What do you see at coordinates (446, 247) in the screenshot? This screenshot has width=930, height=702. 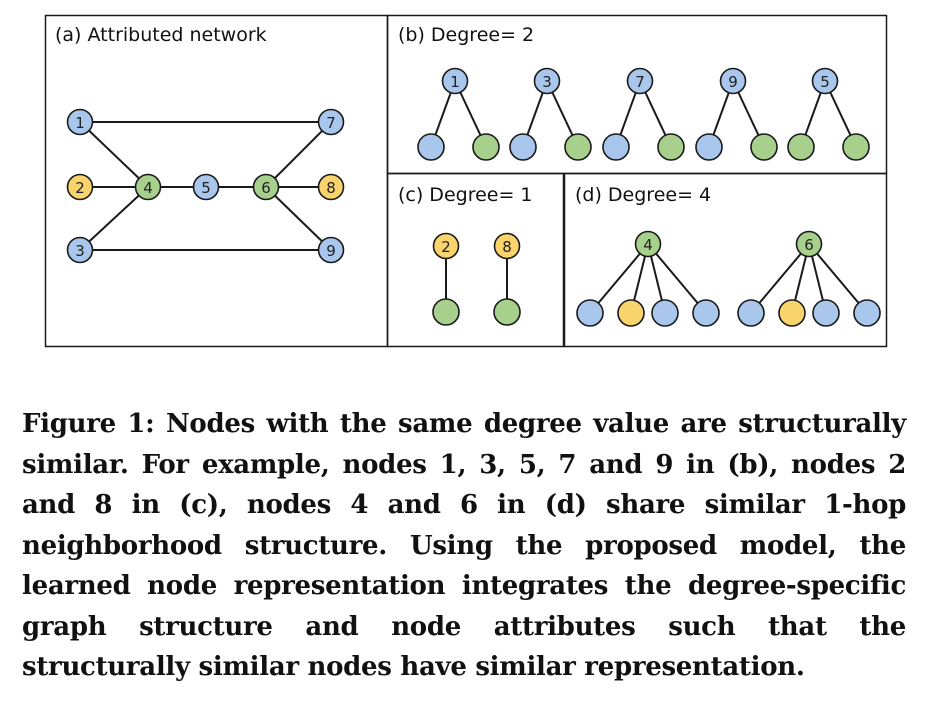 I see `degree1-root-2-label: 2` at bounding box center [446, 247].